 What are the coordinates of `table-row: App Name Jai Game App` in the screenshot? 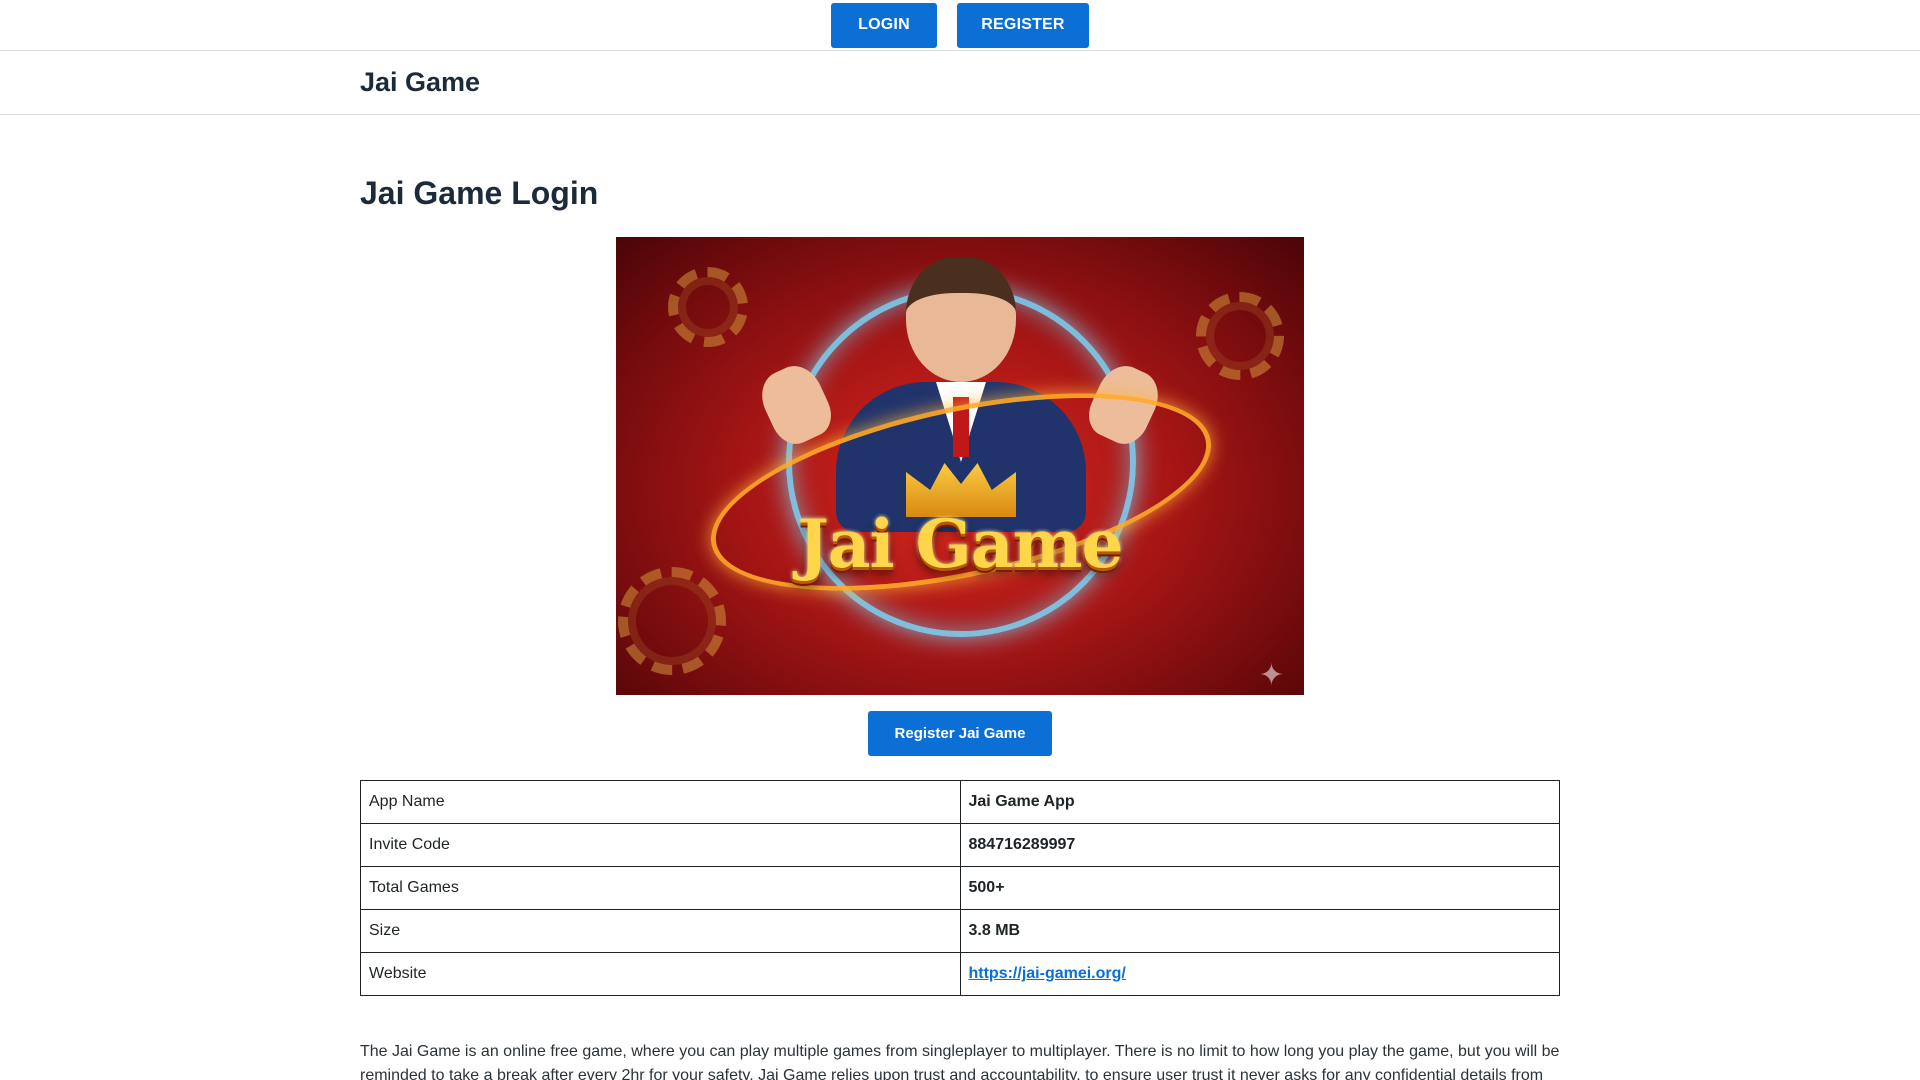 It's located at (960, 802).